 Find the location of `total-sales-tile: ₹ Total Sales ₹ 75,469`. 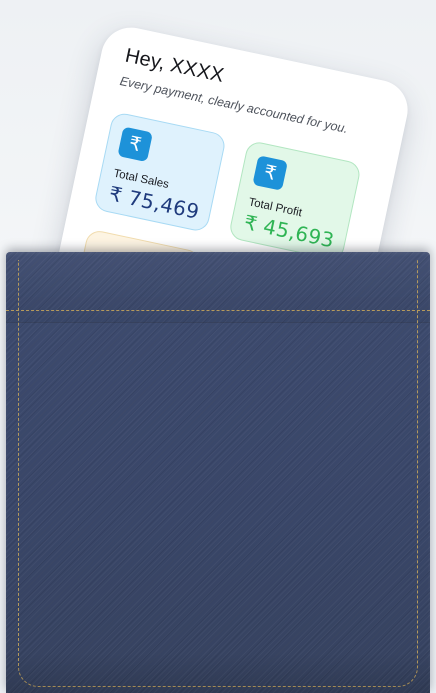

total-sales-tile: ₹ Total Sales ₹ 75,469 is located at coordinates (160, 172).